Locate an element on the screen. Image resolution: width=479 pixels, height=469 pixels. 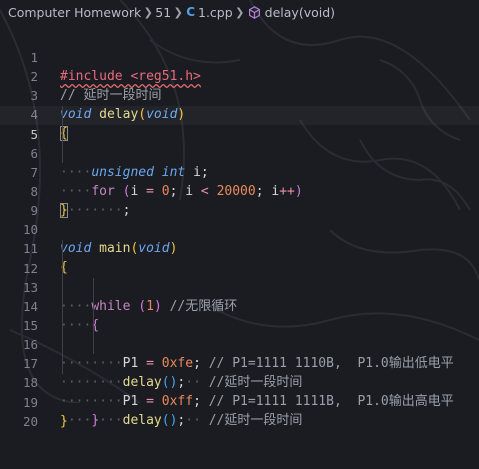
comment: //延时一段时间 is located at coordinates (255, 421).